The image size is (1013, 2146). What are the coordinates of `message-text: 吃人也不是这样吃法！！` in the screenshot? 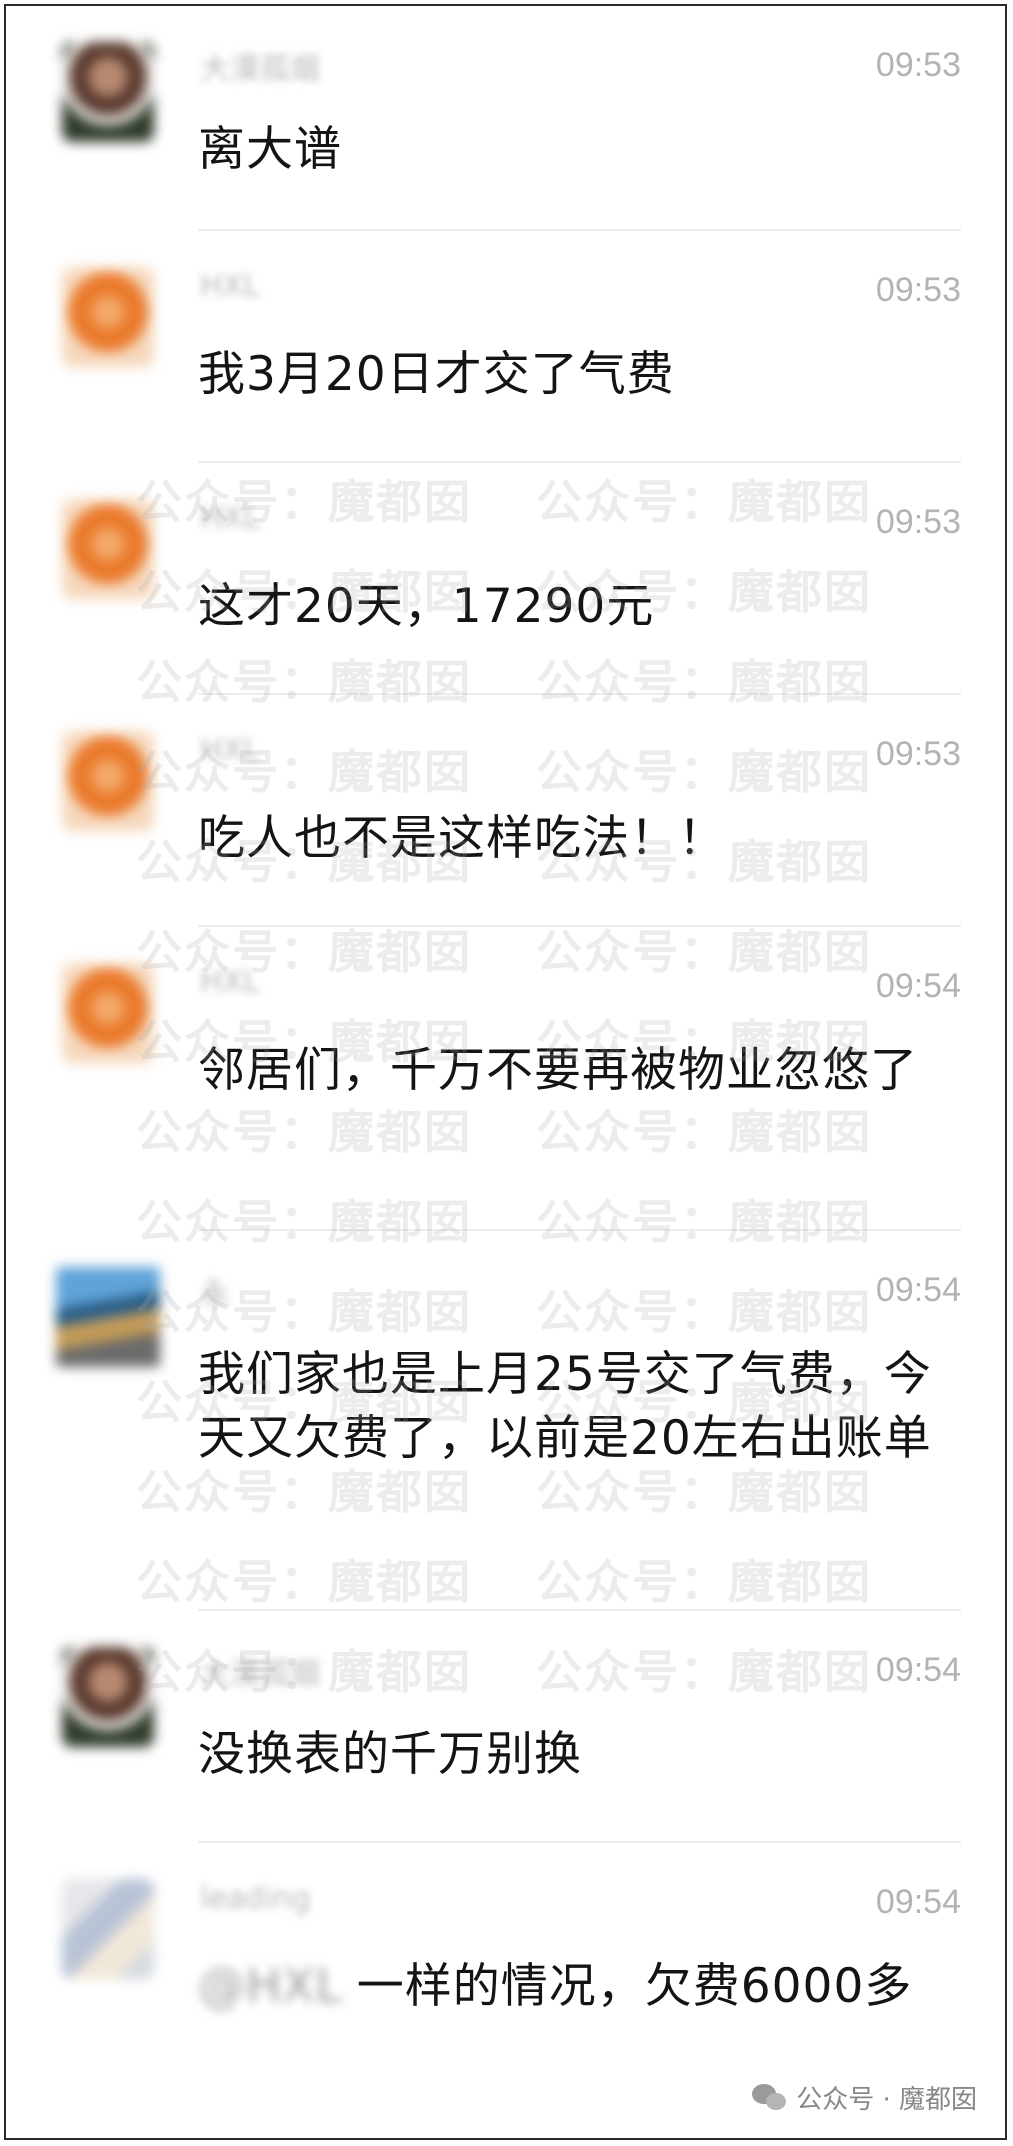 It's located at (462, 838).